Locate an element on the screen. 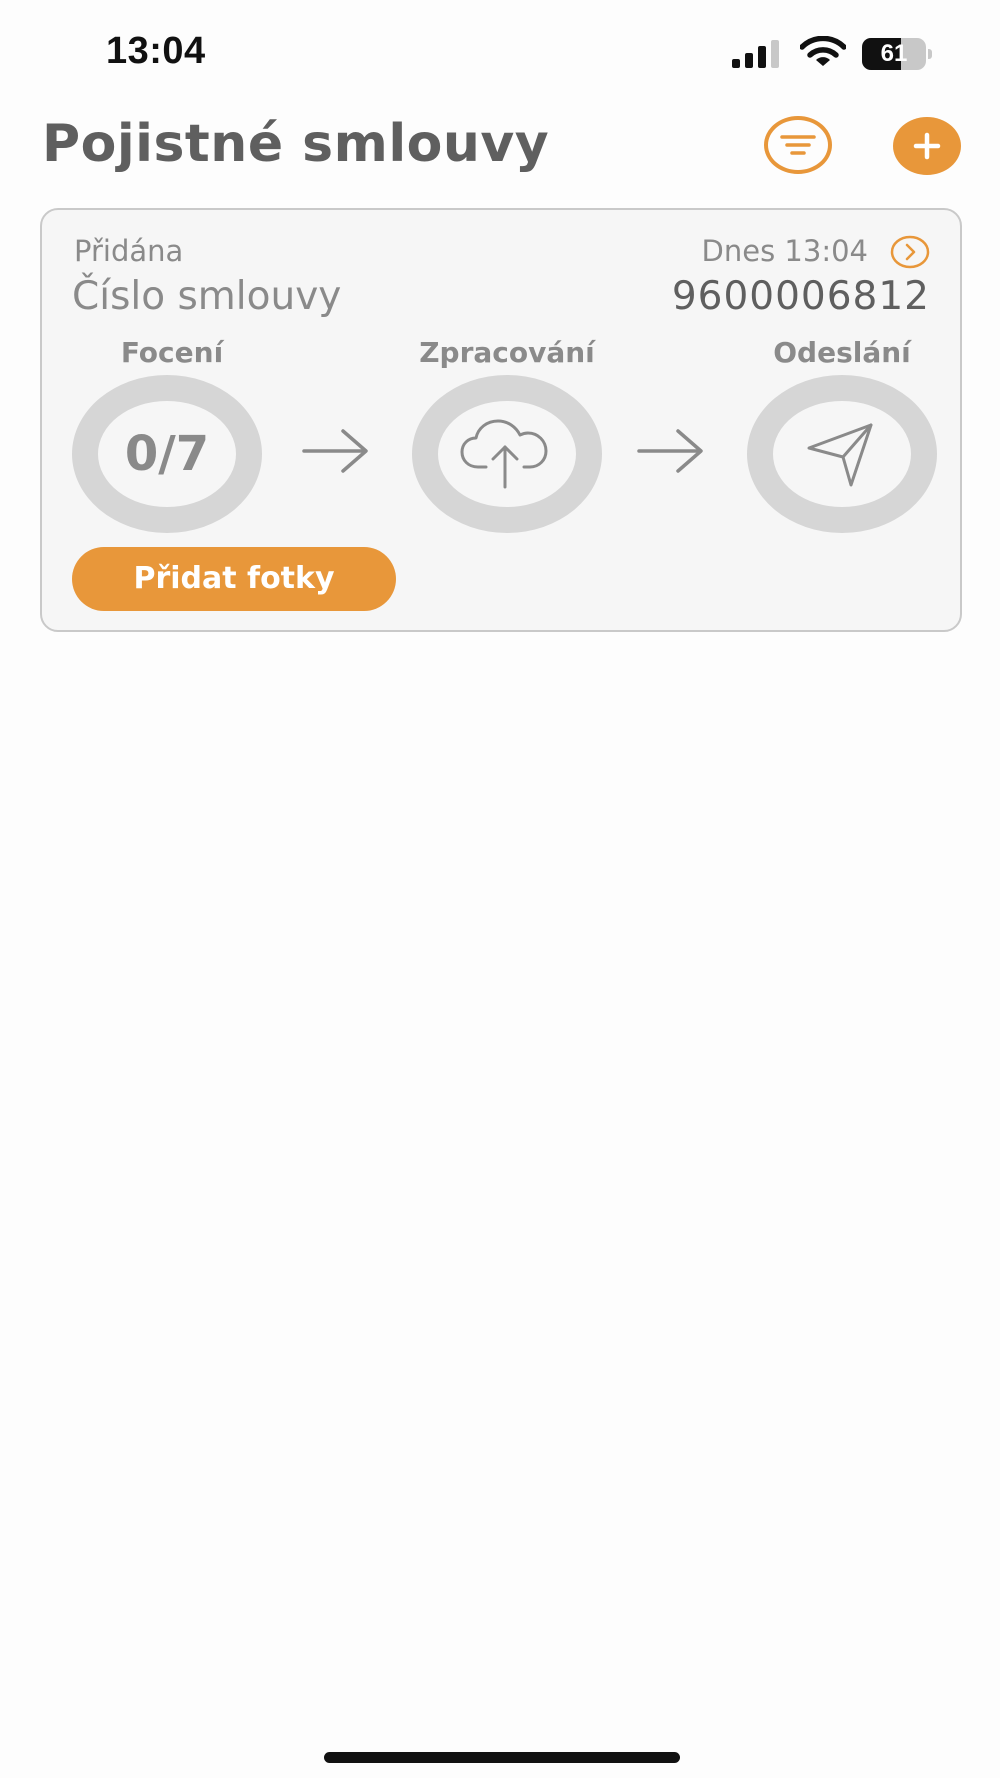 The width and height of the screenshot is (1000, 1778). cloud-upload-icon is located at coordinates (504, 454).